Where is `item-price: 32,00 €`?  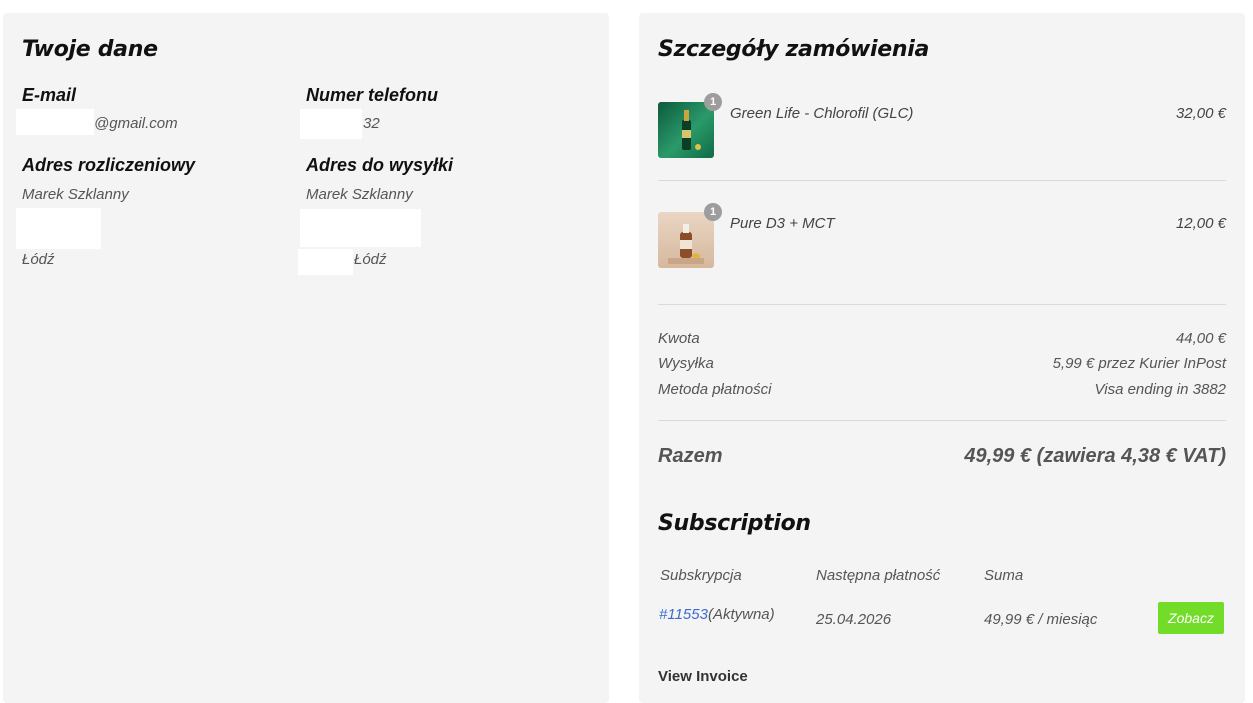
item-price: 32,00 € is located at coordinates (1200, 113).